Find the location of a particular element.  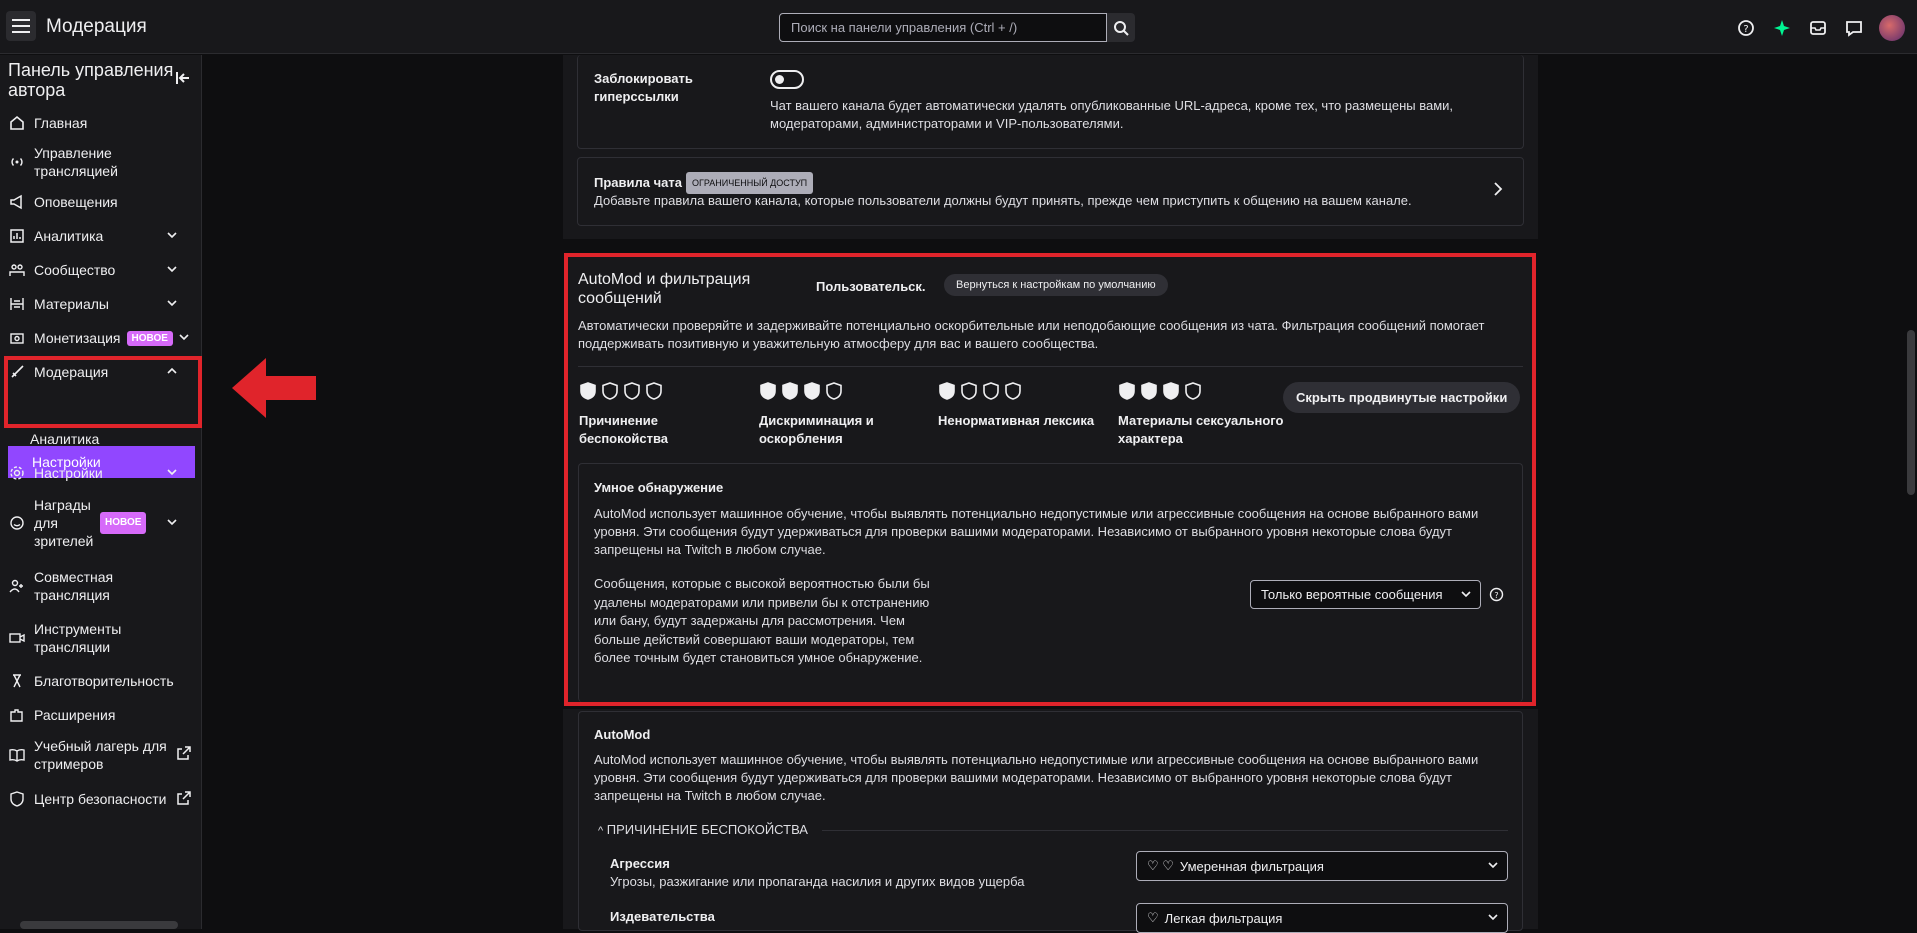

top-icons: ? is located at coordinates (1820, 28).